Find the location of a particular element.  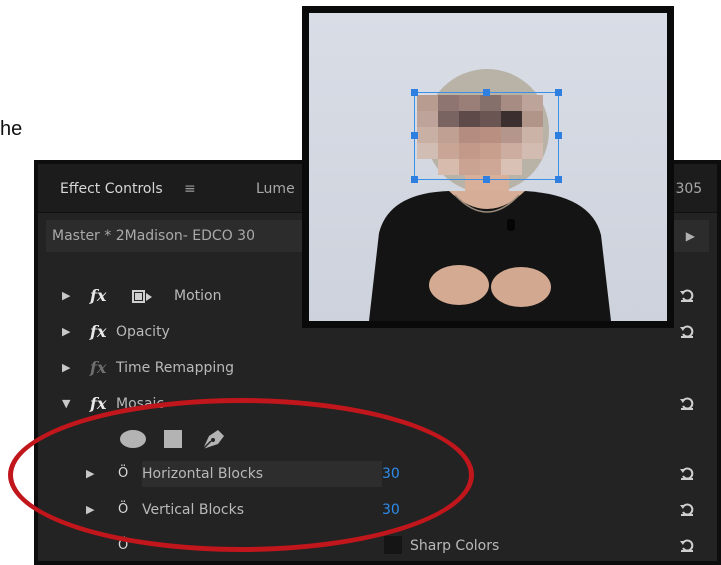

effect-label: Opacity is located at coordinates (143, 332).